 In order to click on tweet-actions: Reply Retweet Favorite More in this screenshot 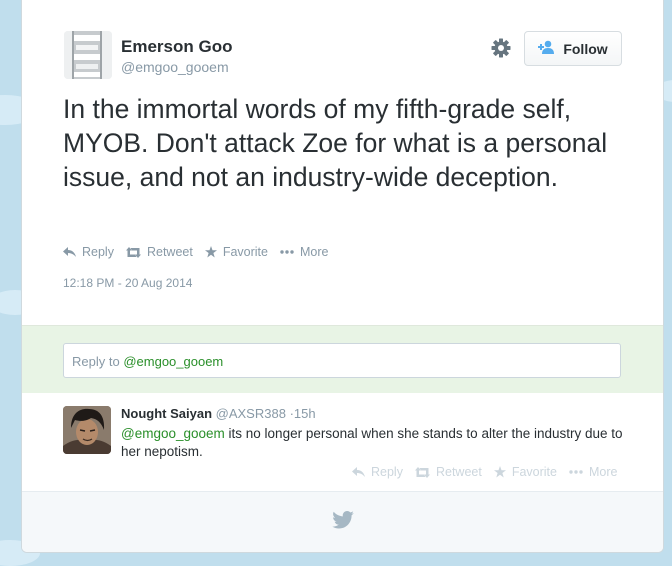, I will do `click(201, 252)`.